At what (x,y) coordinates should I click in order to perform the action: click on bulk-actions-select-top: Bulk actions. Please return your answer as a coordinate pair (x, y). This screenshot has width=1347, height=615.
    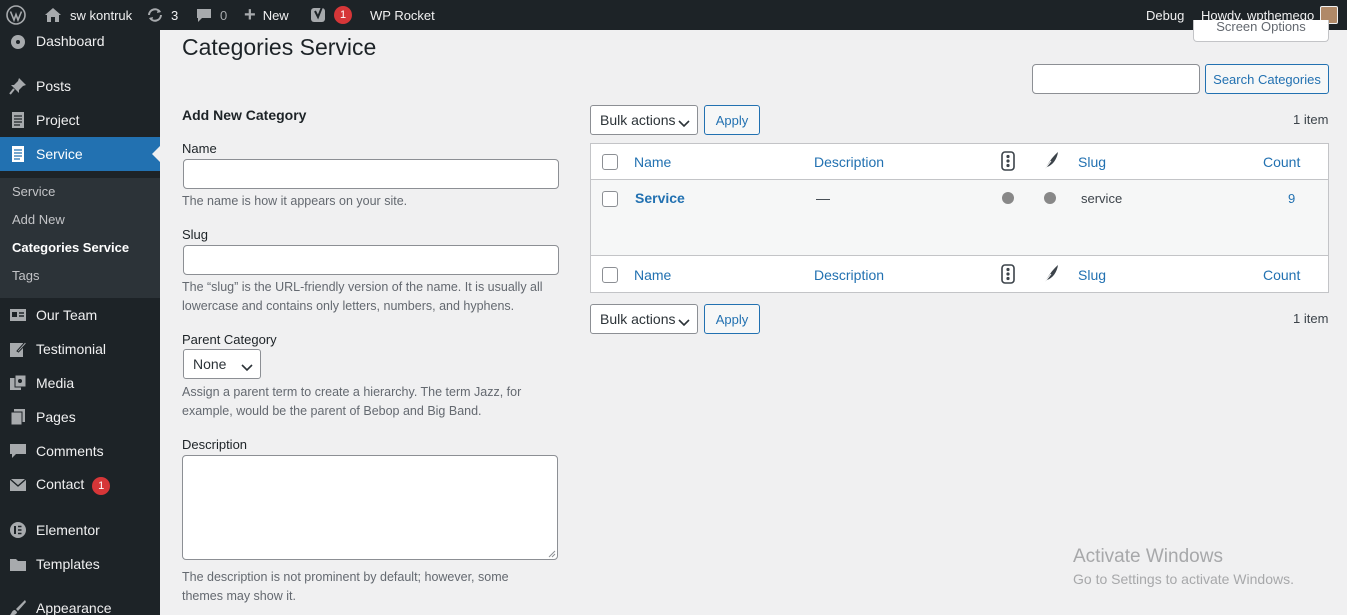
    Looking at the image, I should click on (644, 120).